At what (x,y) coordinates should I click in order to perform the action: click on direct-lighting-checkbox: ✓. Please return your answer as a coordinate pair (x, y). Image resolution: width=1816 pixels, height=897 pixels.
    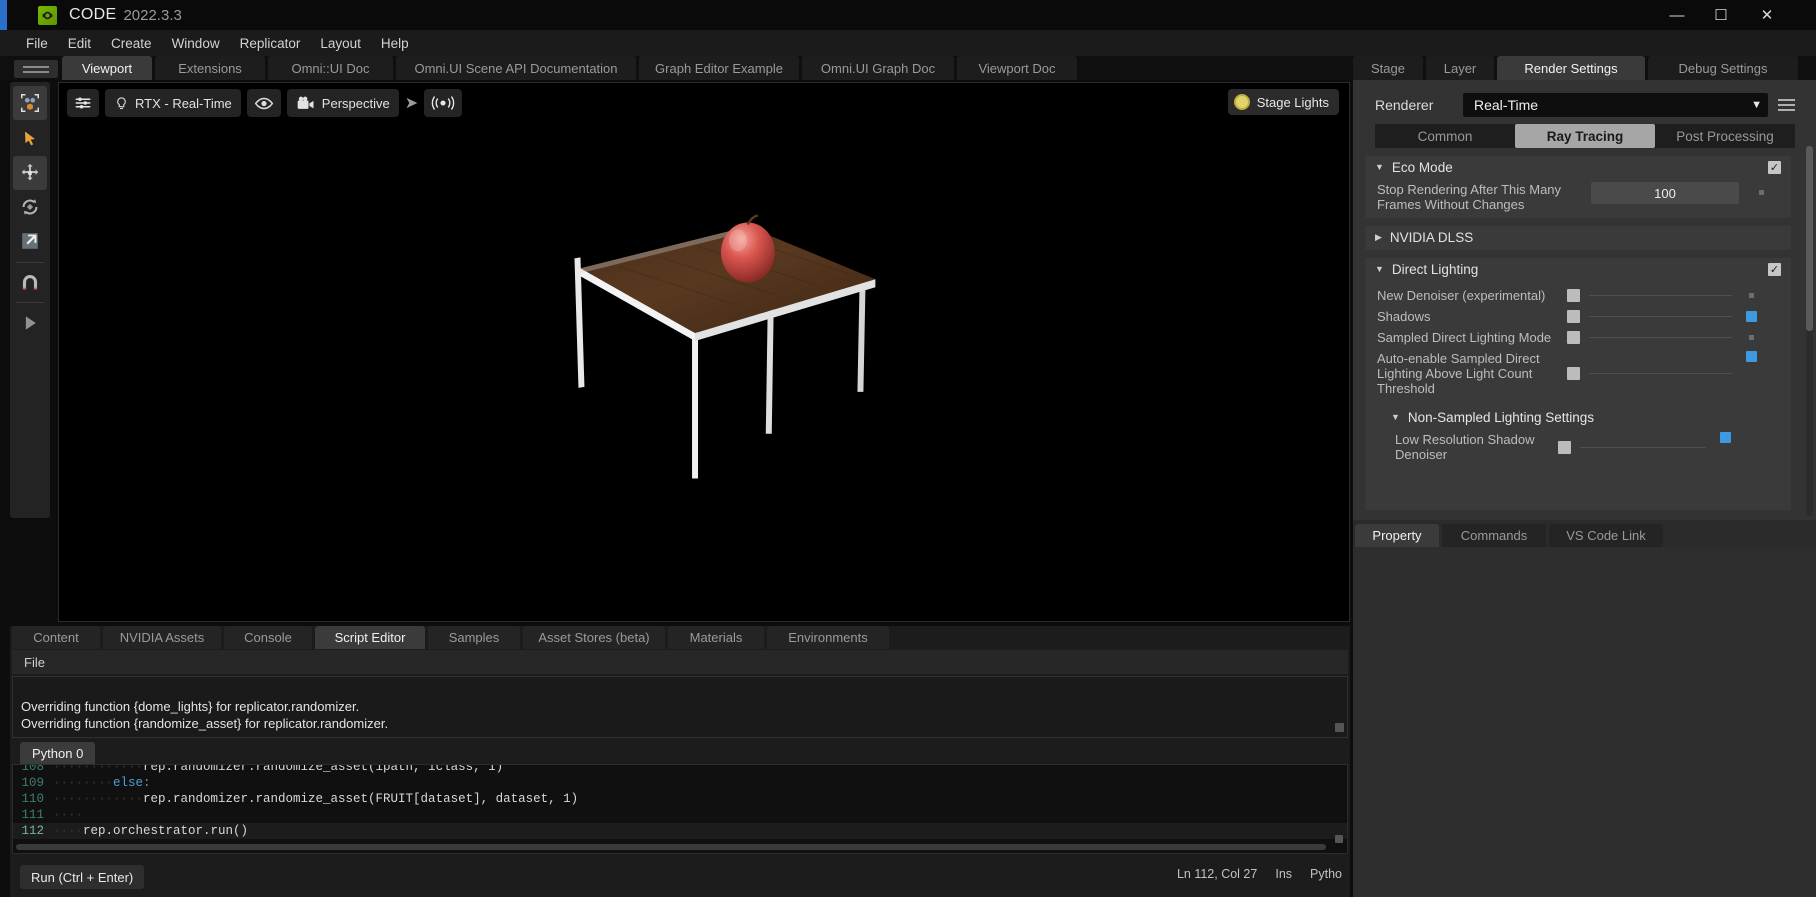
    Looking at the image, I should click on (1774, 269).